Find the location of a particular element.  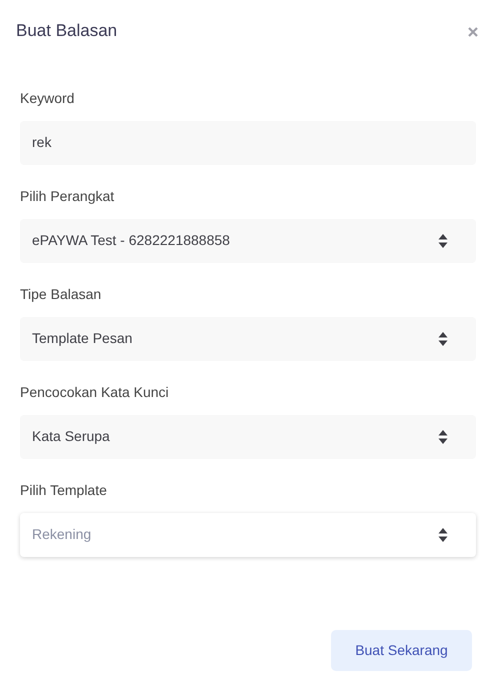

close-icon is located at coordinates (473, 32).